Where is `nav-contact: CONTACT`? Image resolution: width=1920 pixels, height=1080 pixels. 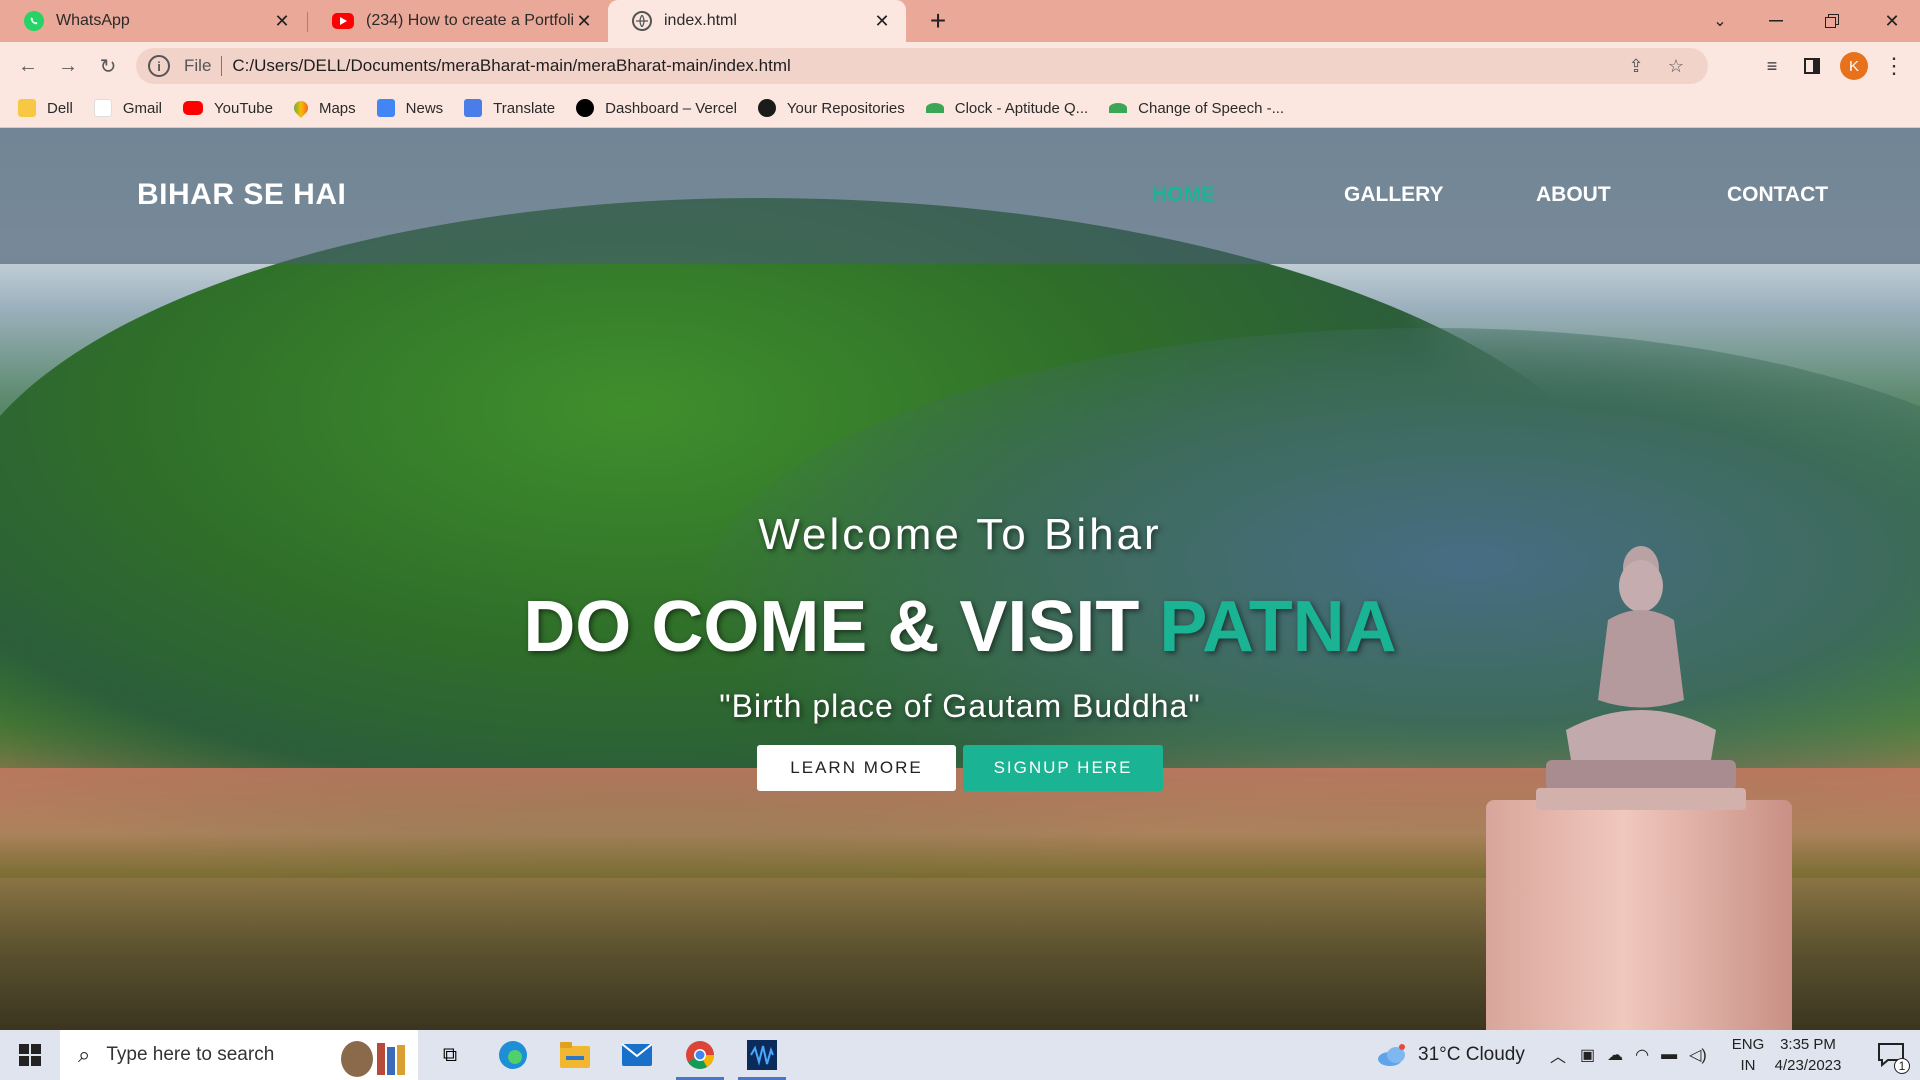
nav-contact: CONTACT is located at coordinates (1777, 195).